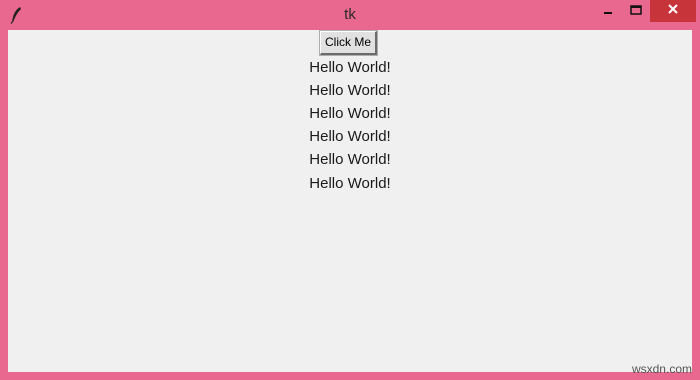 The width and height of the screenshot is (700, 380). I want to click on minimize-button, so click(608, 11).